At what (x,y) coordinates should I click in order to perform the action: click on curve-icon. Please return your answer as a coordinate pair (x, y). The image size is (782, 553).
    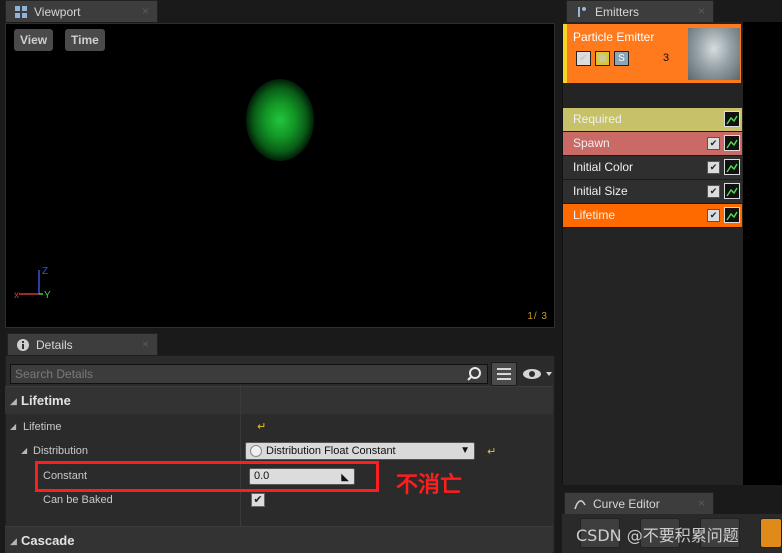
    Looking at the image, I should click on (580, 504).